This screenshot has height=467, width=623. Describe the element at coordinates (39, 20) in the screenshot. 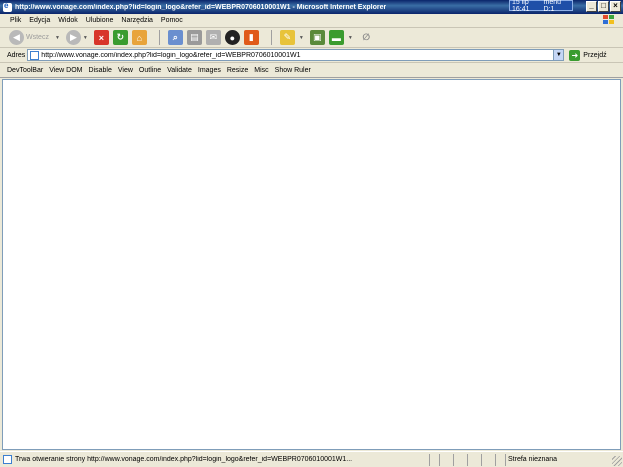

I see `menu-edit: Edycja` at that location.